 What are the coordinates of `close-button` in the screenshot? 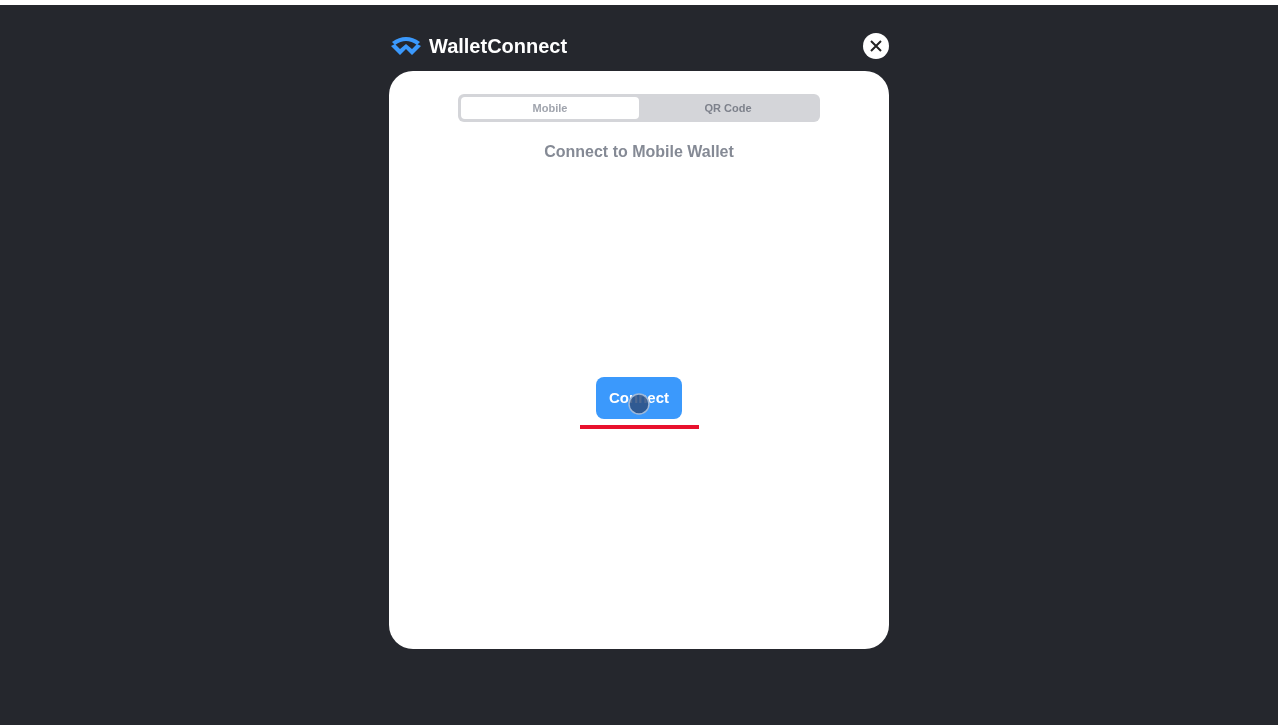 It's located at (876, 46).